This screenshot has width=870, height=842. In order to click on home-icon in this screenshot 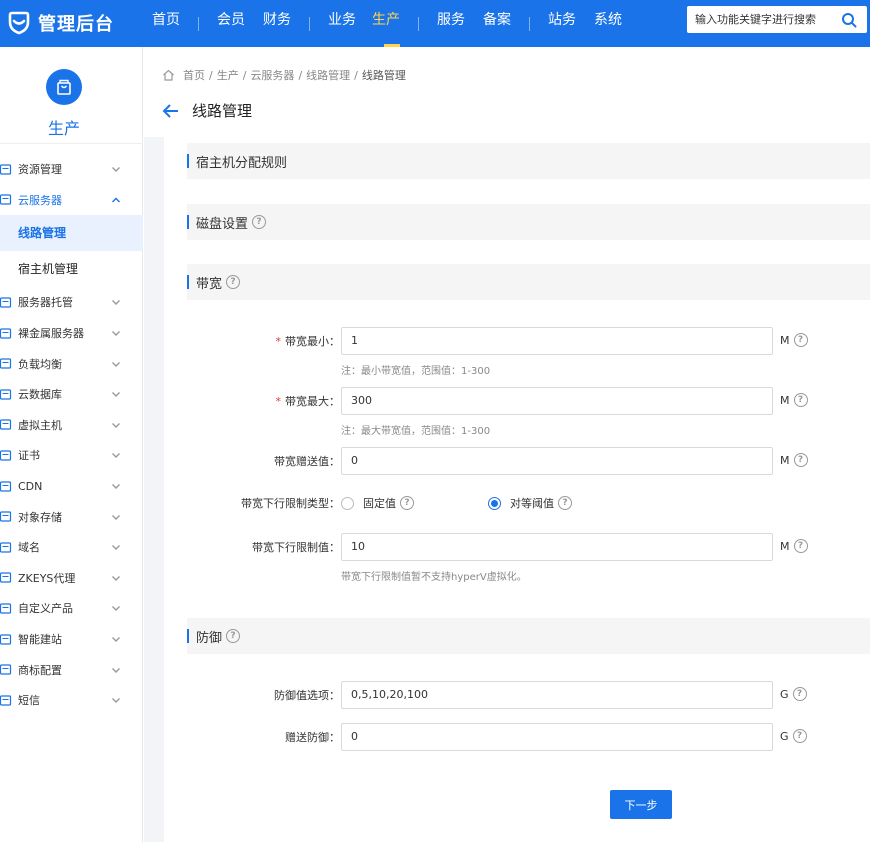, I will do `click(168, 75)`.